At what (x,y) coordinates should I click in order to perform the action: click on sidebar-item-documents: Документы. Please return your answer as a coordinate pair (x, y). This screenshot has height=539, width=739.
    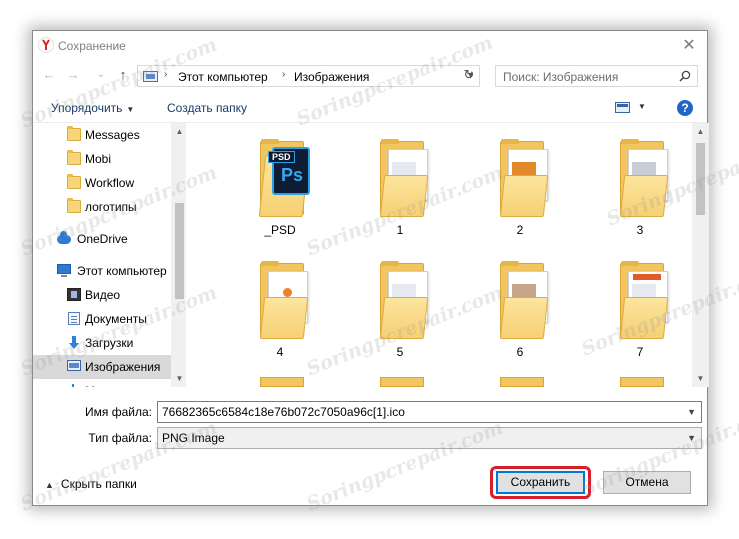
    Looking at the image, I should click on (102, 319).